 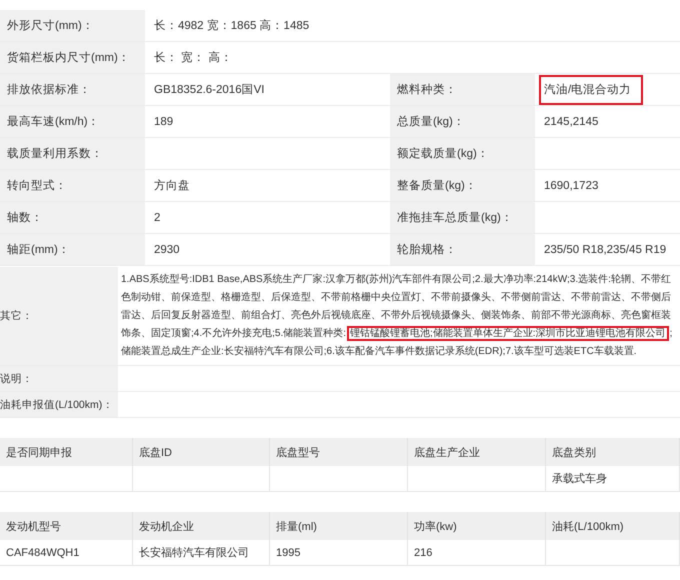 I want to click on column-header: 功率(kw), so click(x=477, y=526).